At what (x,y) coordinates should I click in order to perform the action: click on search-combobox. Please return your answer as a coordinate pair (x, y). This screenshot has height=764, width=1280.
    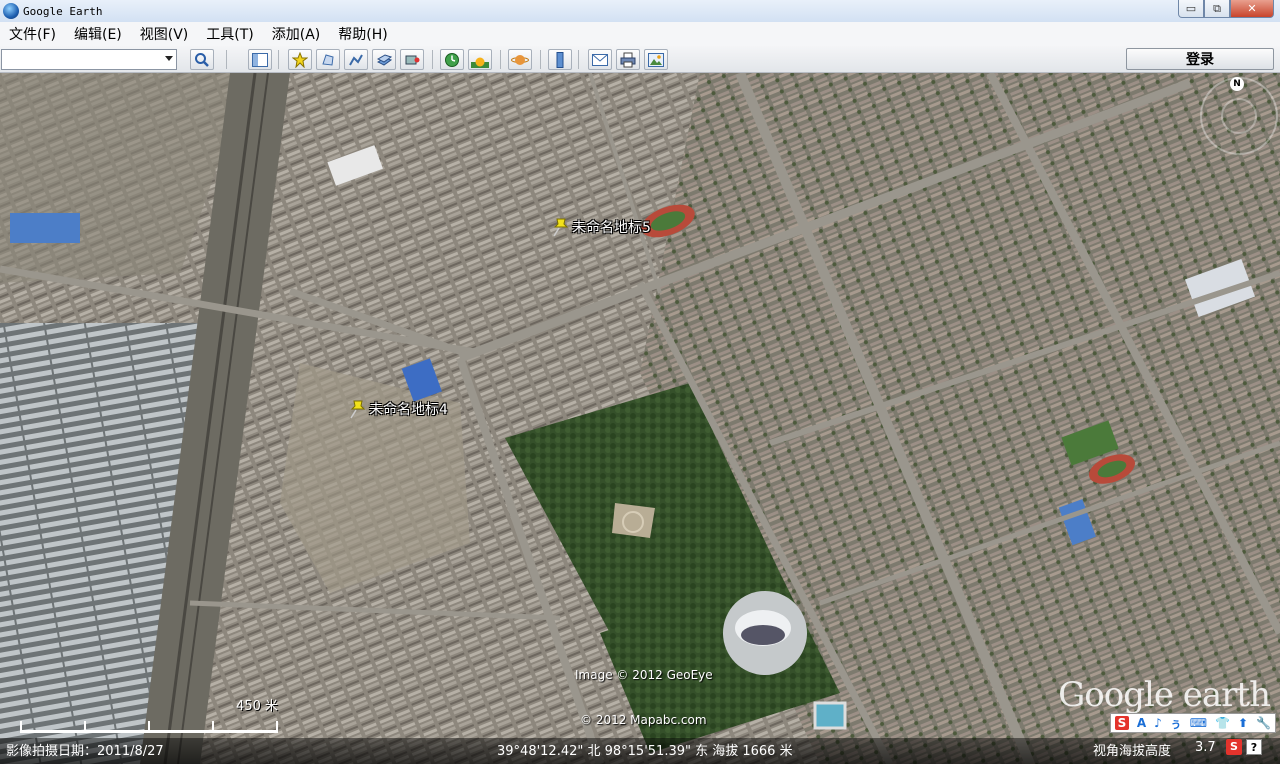
    Looking at the image, I should click on (89, 59).